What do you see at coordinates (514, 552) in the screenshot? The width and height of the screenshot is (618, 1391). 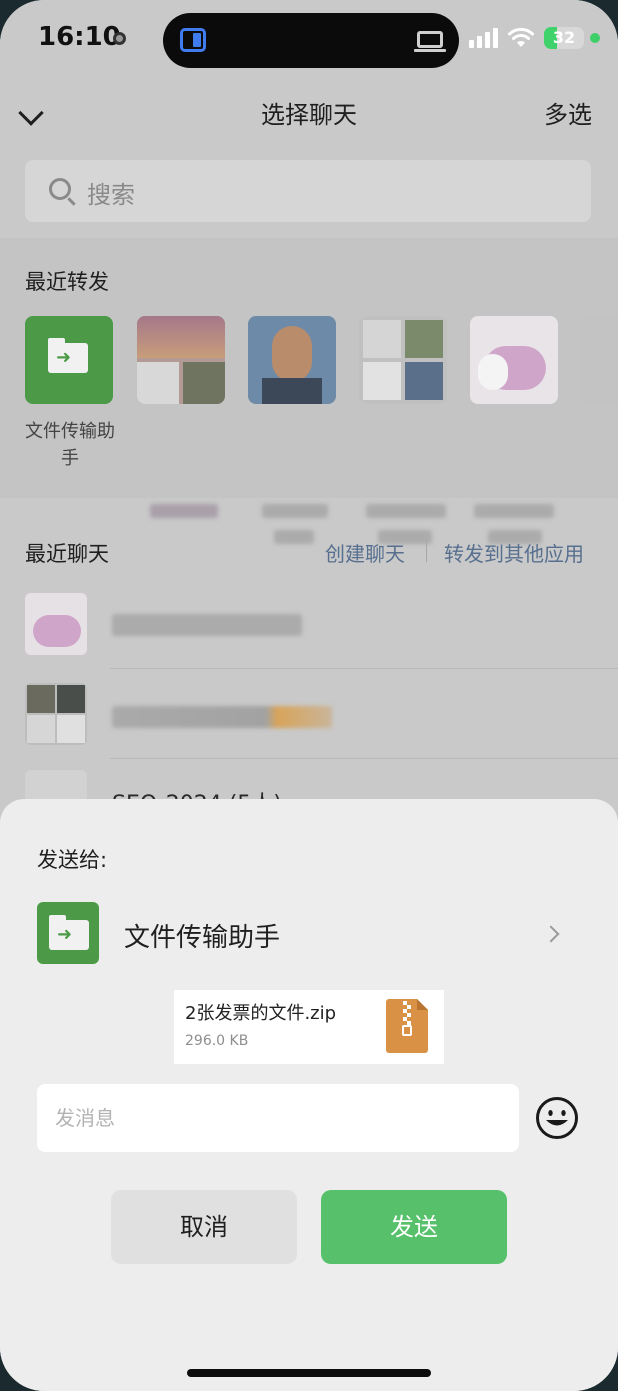 I see `forward-to-other-apps-link: 转发到其他应用` at bounding box center [514, 552].